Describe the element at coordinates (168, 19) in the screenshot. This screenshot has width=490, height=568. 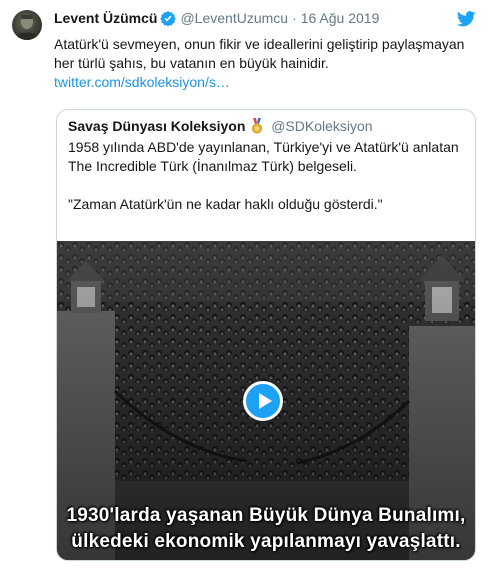
I see `verified-badge-icon` at that location.